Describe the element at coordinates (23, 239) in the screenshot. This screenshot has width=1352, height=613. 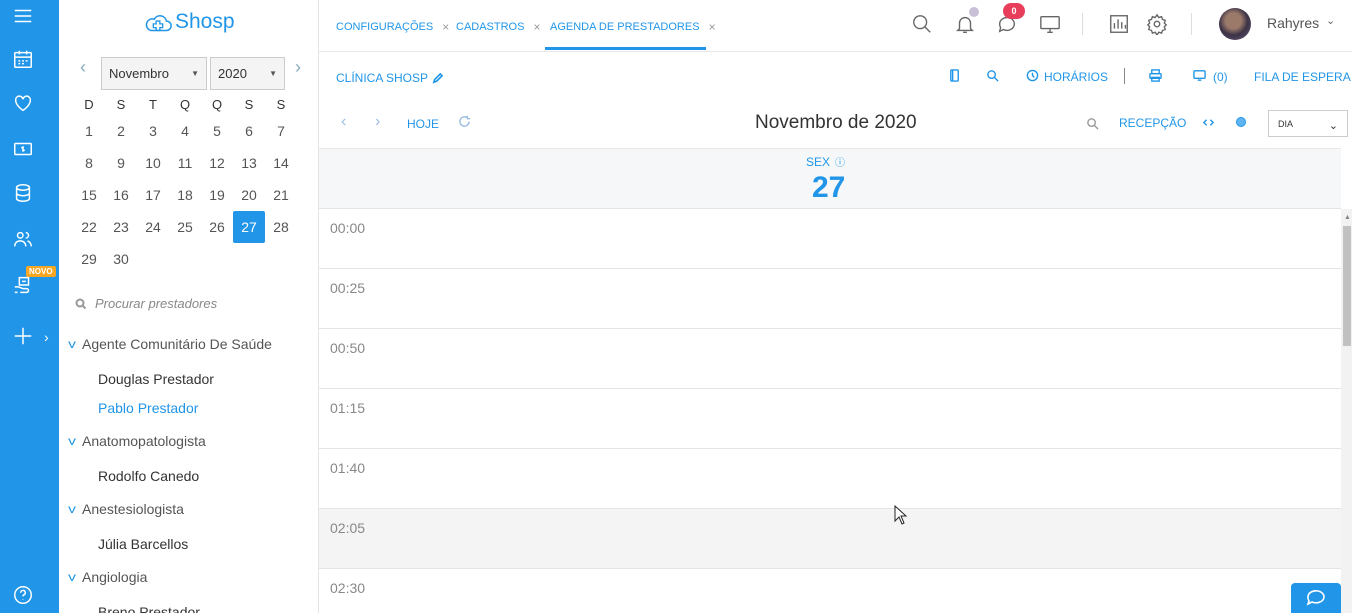
I see `users-icon` at that location.